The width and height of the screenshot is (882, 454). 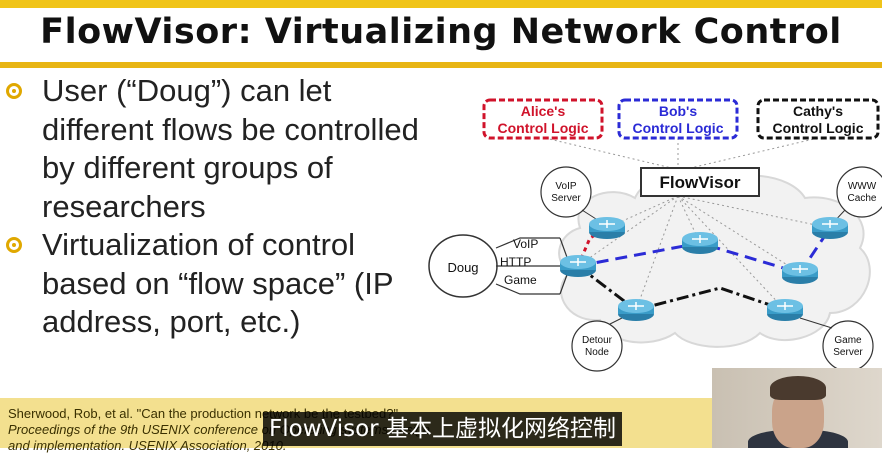 I want to click on flowvisor-label: FlowVisor, so click(x=700, y=182).